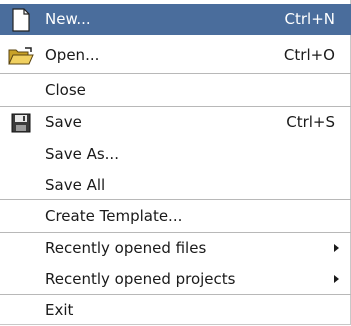 This screenshot has width=351, height=326. What do you see at coordinates (175, 55) in the screenshot?
I see `menu-item-open: Open... Ctrl+O` at bounding box center [175, 55].